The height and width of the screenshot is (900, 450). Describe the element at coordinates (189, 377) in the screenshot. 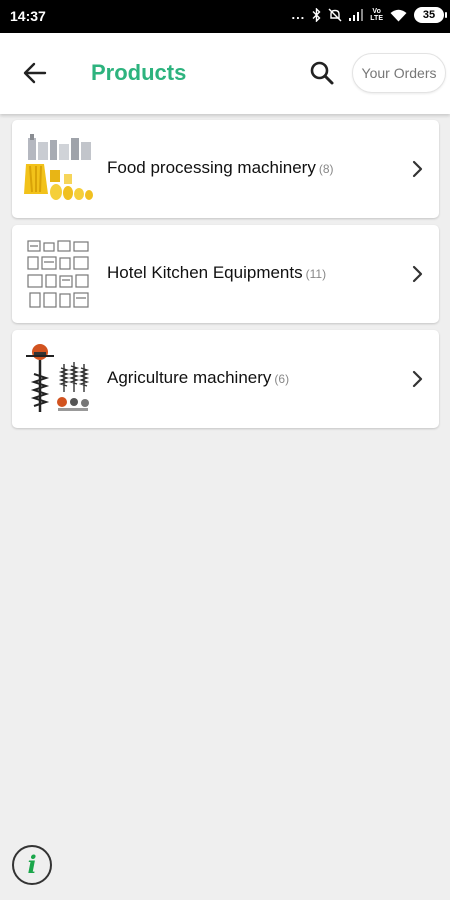

I see `category-name: Agriculture machinery` at that location.